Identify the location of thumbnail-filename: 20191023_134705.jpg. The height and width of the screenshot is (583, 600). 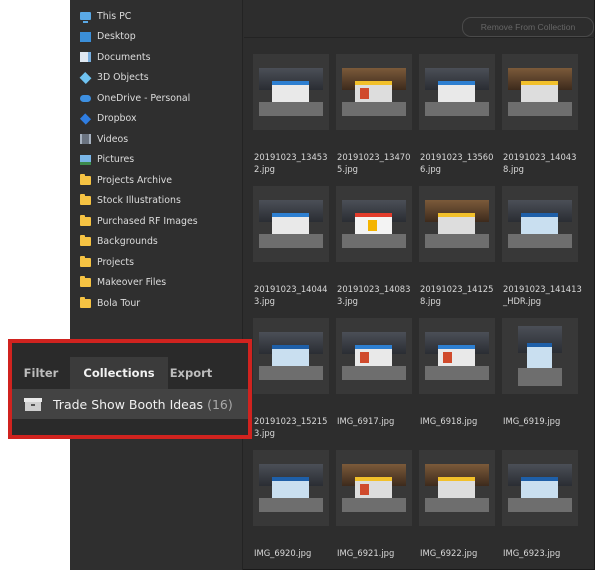
(374, 163).